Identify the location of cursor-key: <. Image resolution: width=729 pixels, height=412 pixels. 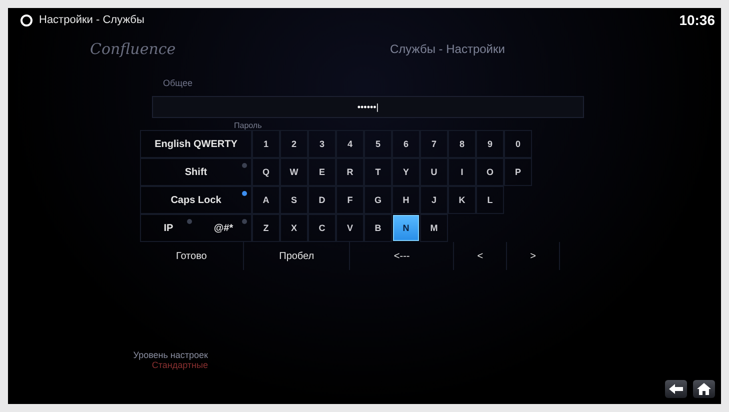
(481, 256).